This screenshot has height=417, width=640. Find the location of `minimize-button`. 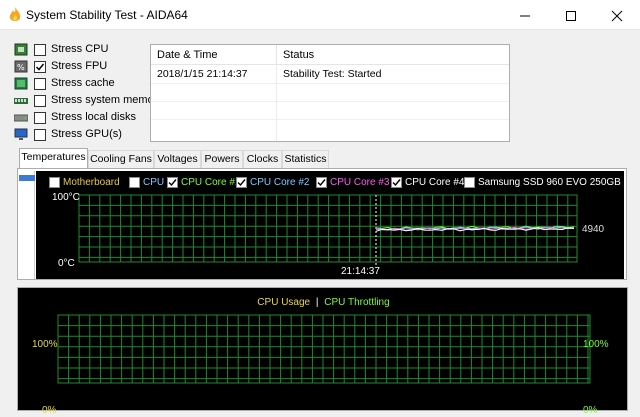

minimize-button is located at coordinates (525, 15).